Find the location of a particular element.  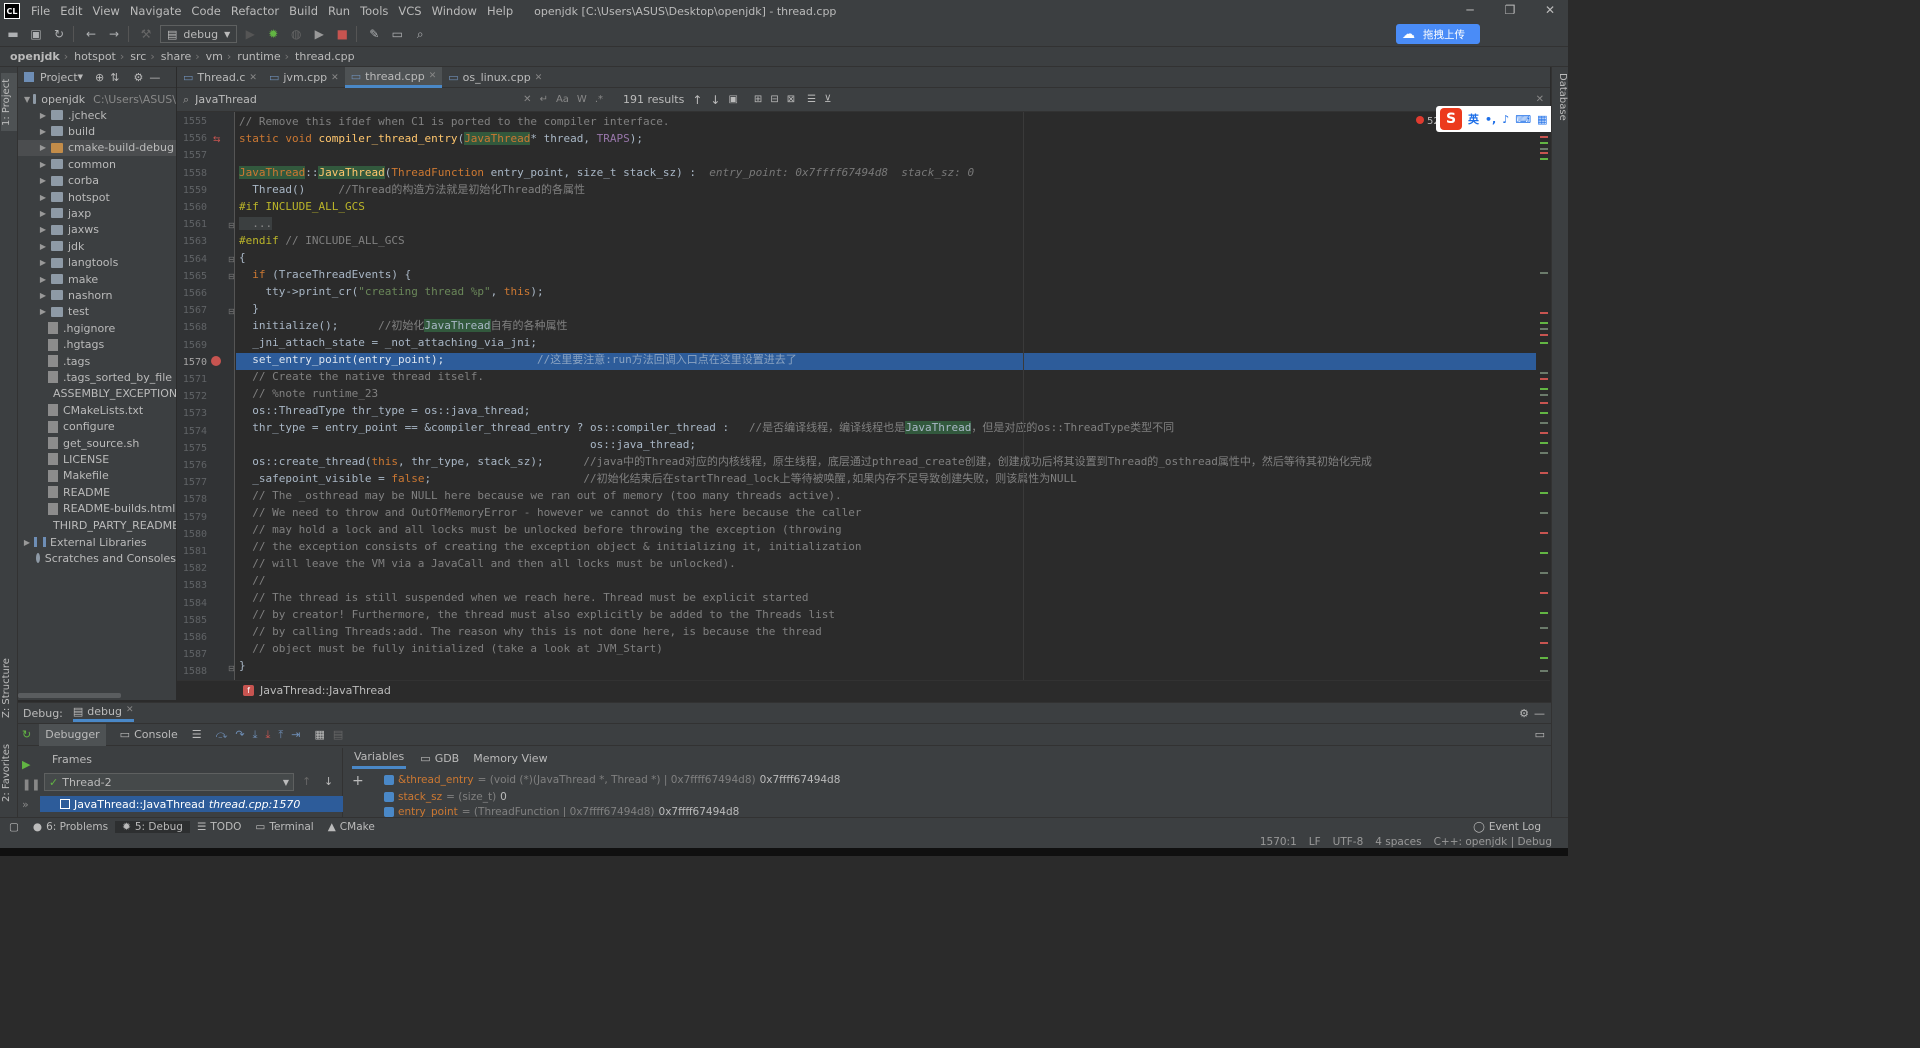

debug-session-tab: ▤ debug ✕ is located at coordinates (103, 713).